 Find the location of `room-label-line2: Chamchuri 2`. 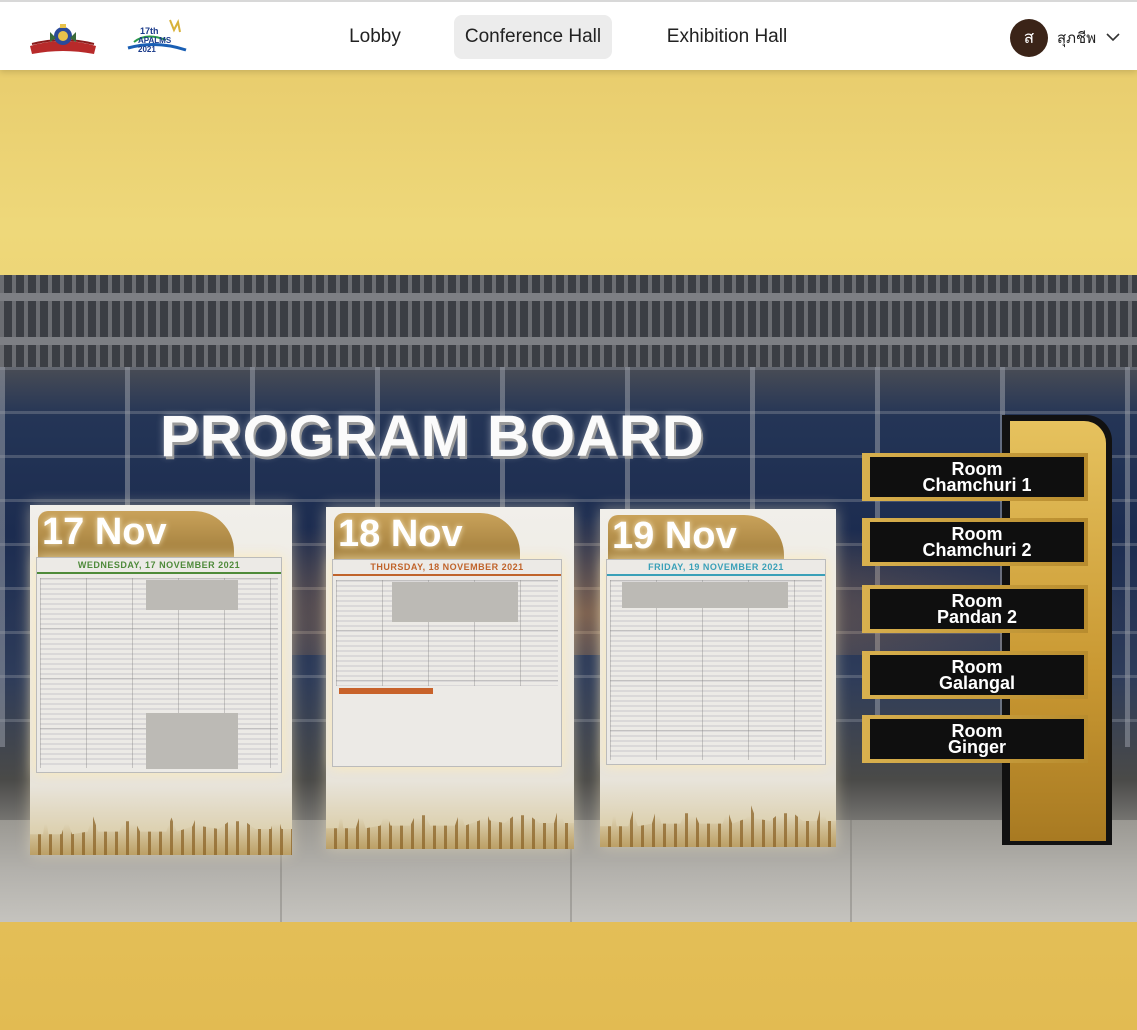

room-label-line2: Chamchuri 2 is located at coordinates (977, 550).